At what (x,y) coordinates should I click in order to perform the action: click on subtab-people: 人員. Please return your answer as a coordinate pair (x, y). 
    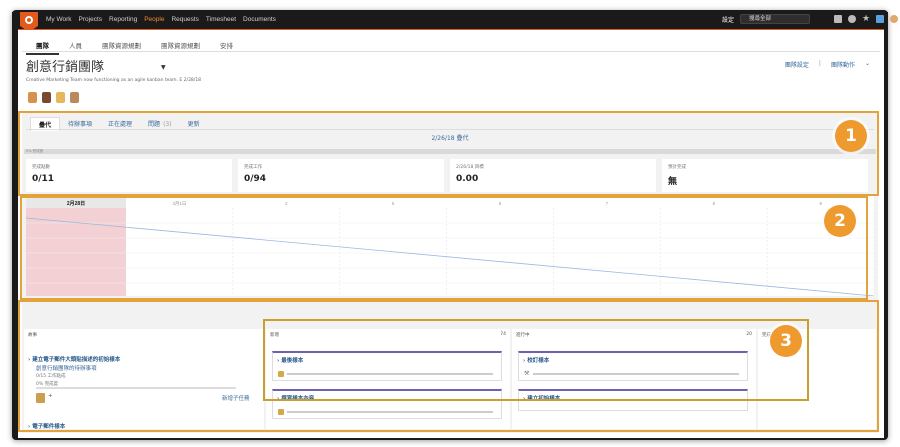
    Looking at the image, I should click on (75, 47).